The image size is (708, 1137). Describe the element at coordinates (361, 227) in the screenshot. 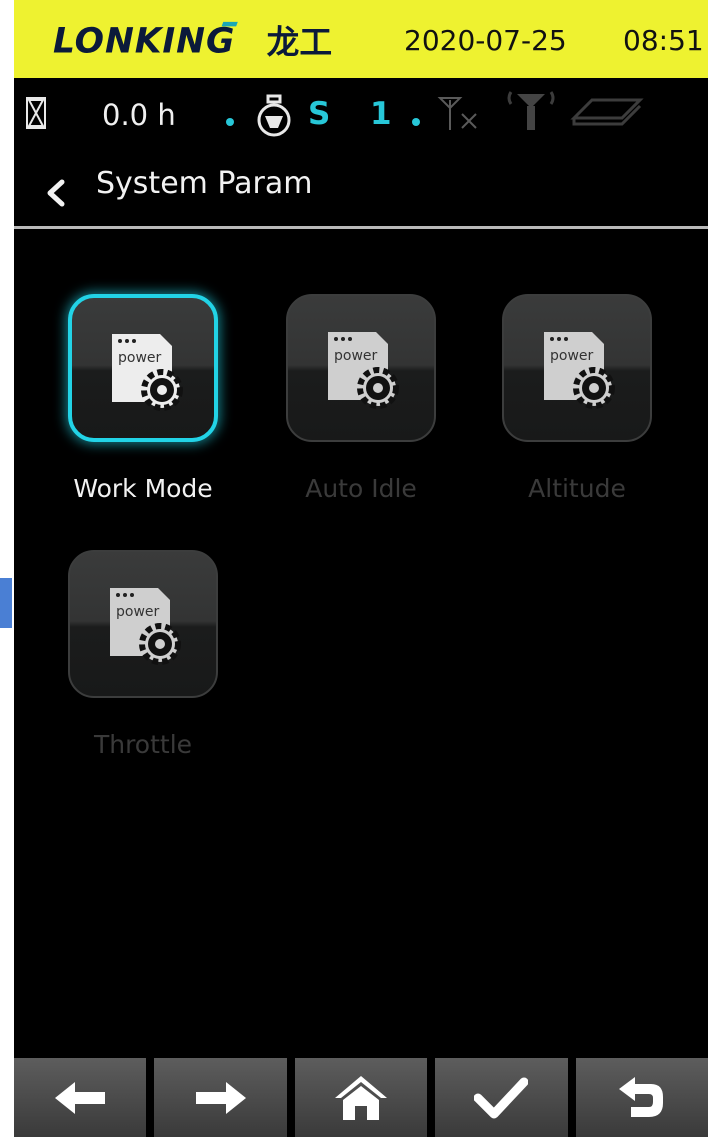

I see `header-divider` at that location.